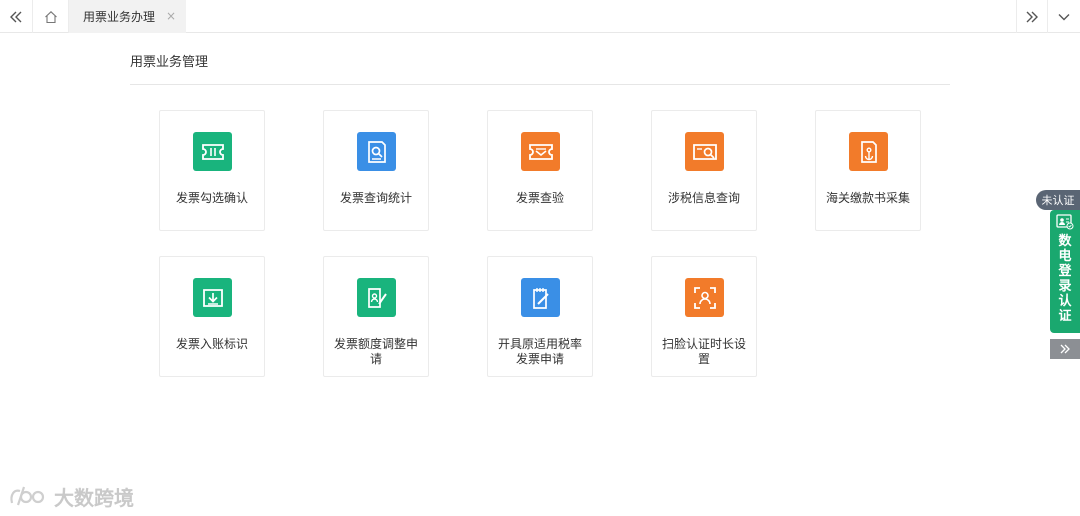 This screenshot has height=516, width=1080. Describe the element at coordinates (1058, 200) in the screenshot. I see `auth-status-badge: 未认证` at that location.